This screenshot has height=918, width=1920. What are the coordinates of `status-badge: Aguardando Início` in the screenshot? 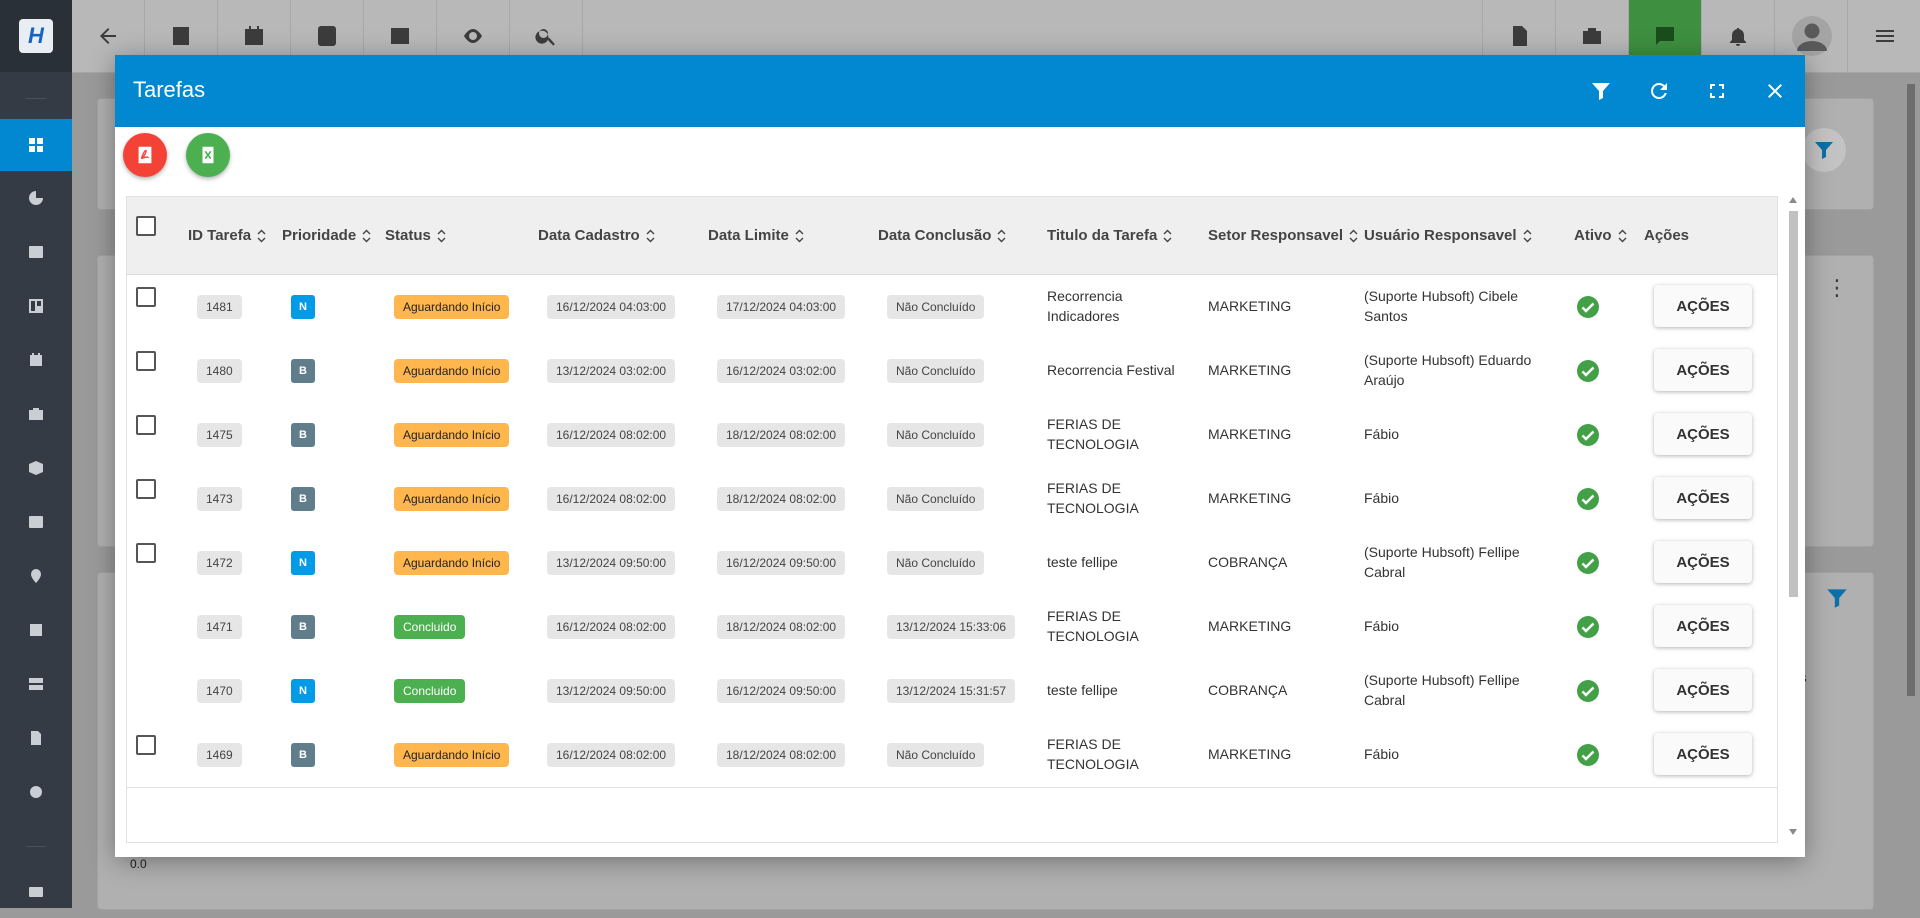 It's located at (452, 371).